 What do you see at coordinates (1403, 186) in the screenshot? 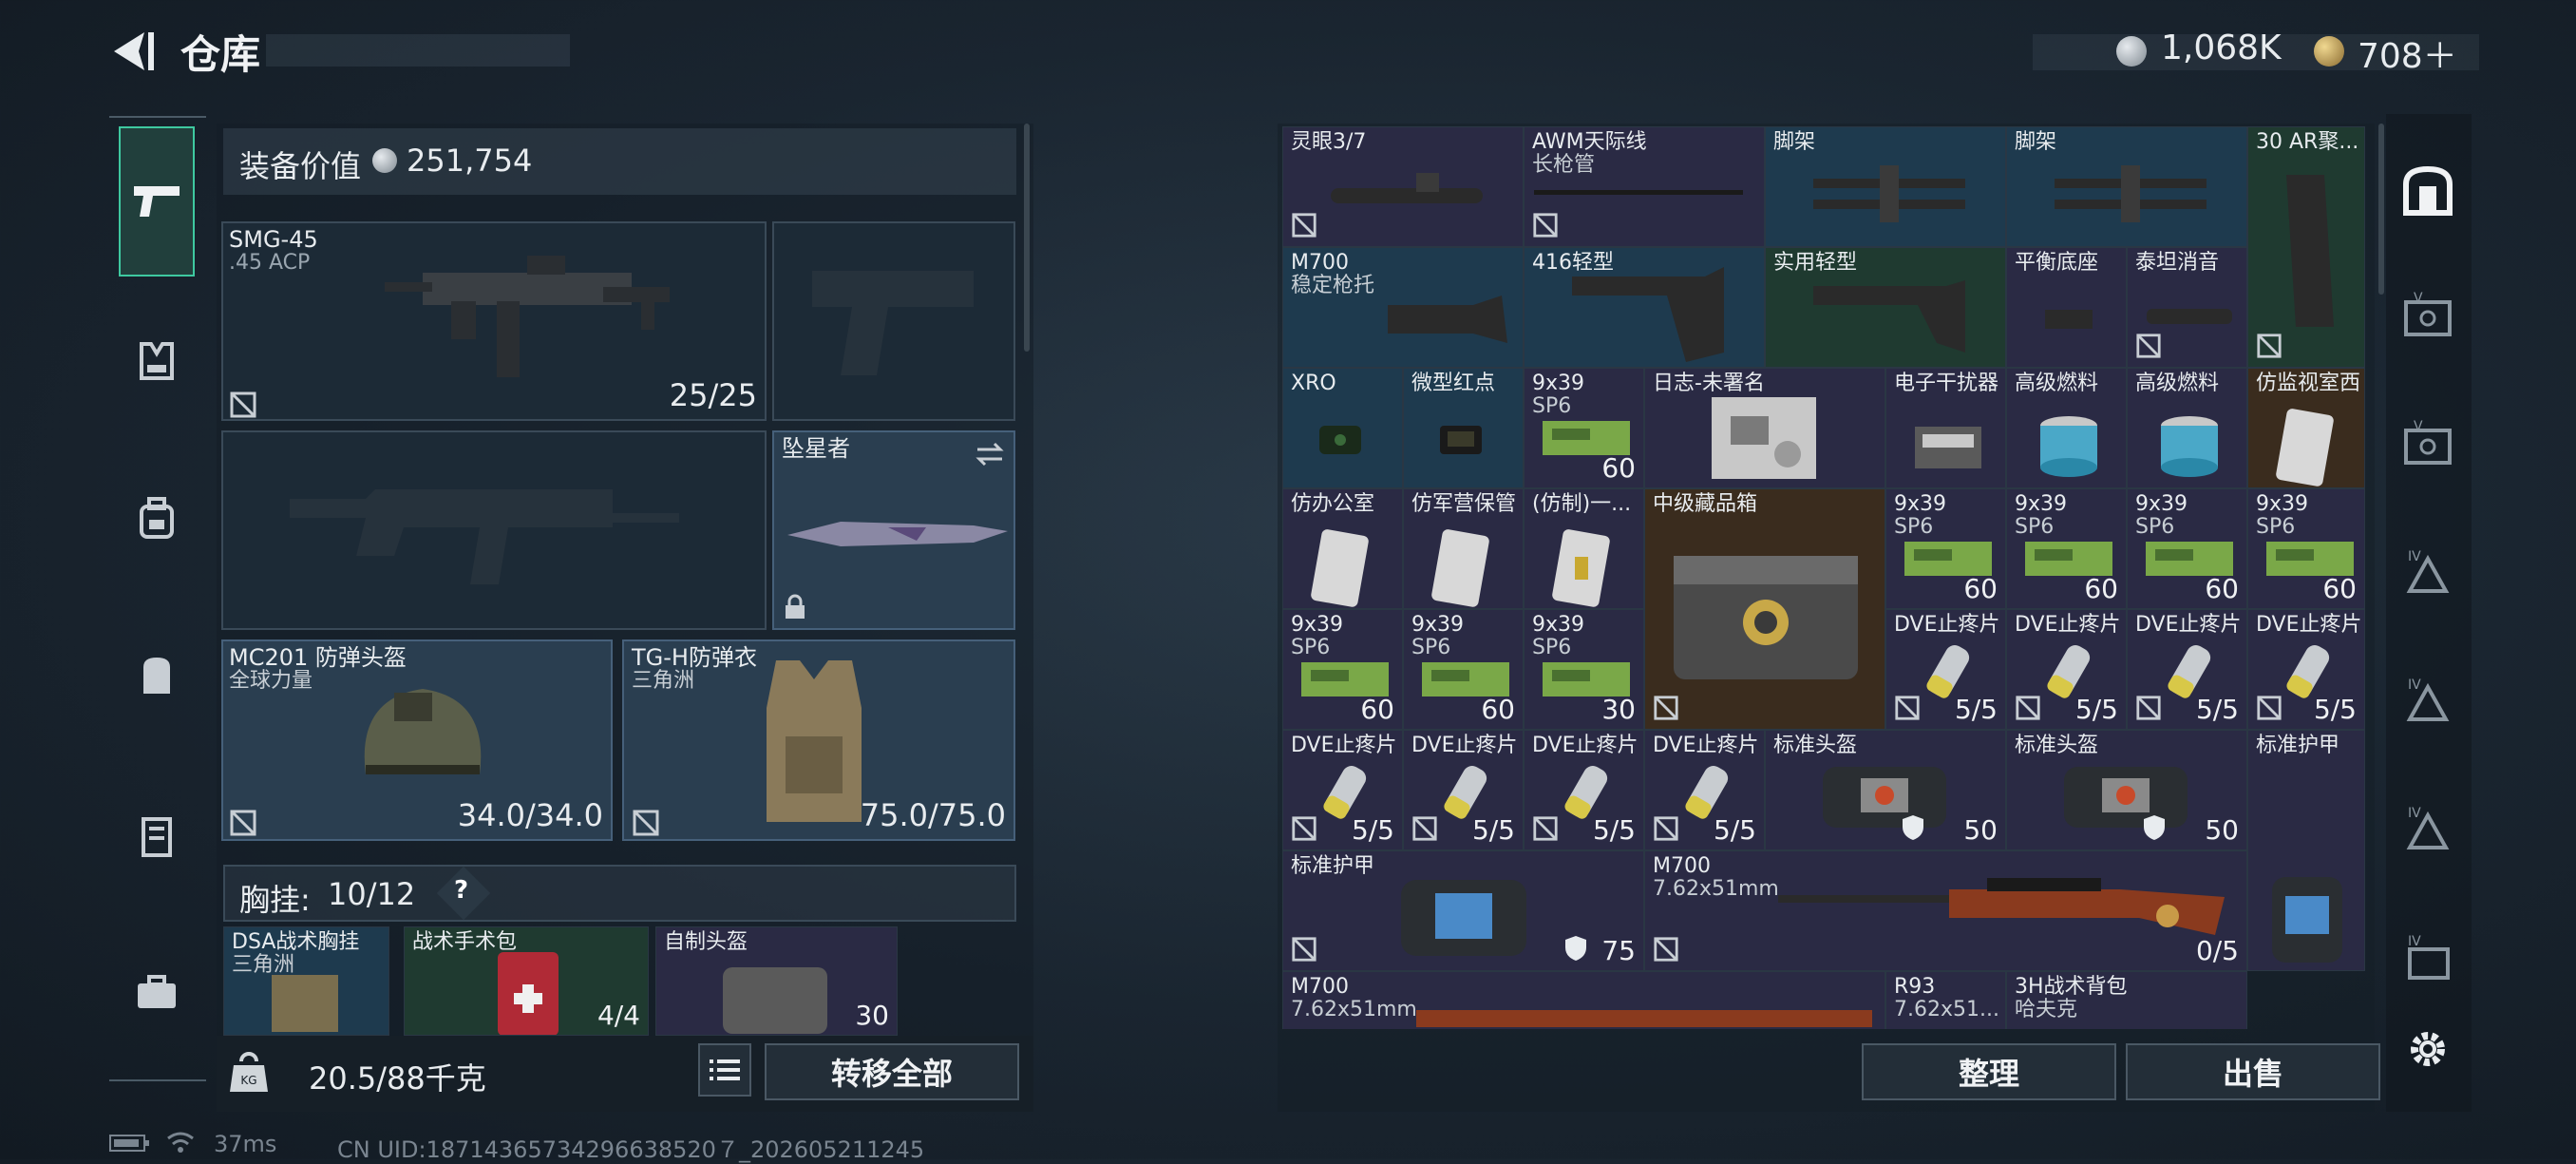
I see `inventory-item: 灵眼3/7` at bounding box center [1403, 186].